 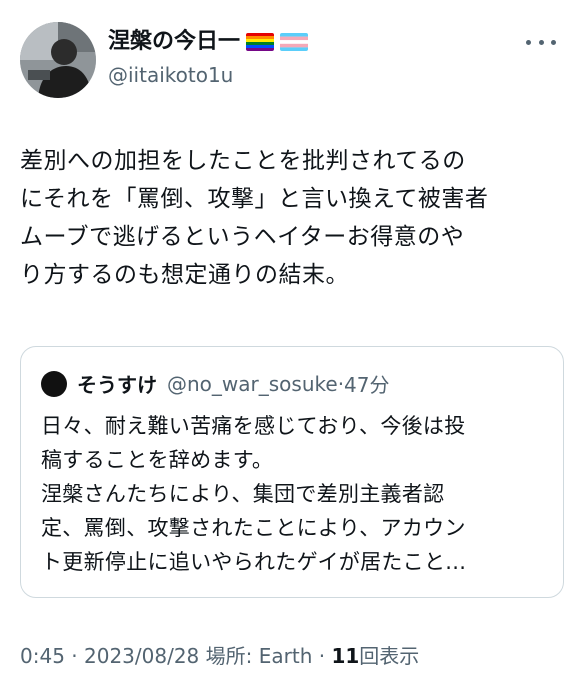 I want to click on tweet-header: 涅槃の今日一 @iitaikoto1u, so click(x=292, y=60).